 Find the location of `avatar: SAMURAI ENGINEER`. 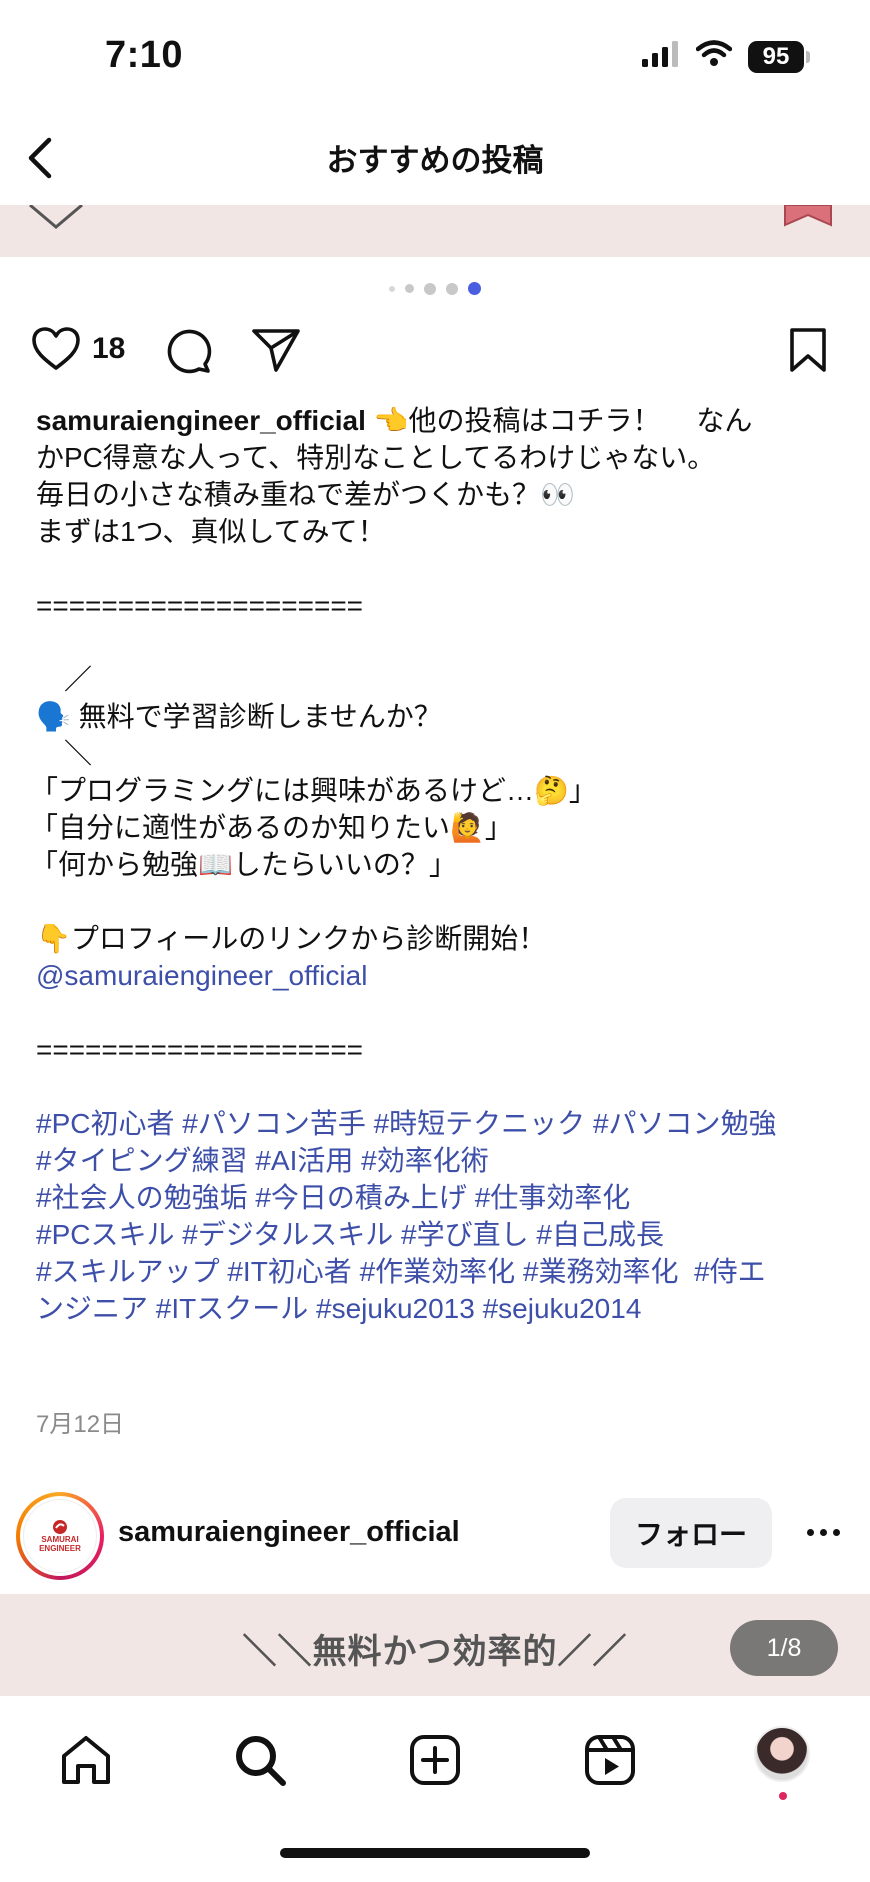

avatar: SAMURAI ENGINEER is located at coordinates (60, 1536).